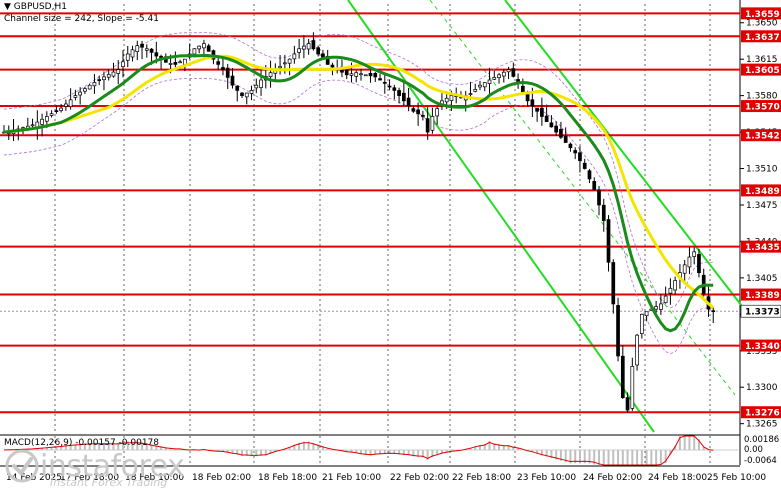 The image size is (781, 493). I want to click on level-label: 1.3542, so click(762, 137).